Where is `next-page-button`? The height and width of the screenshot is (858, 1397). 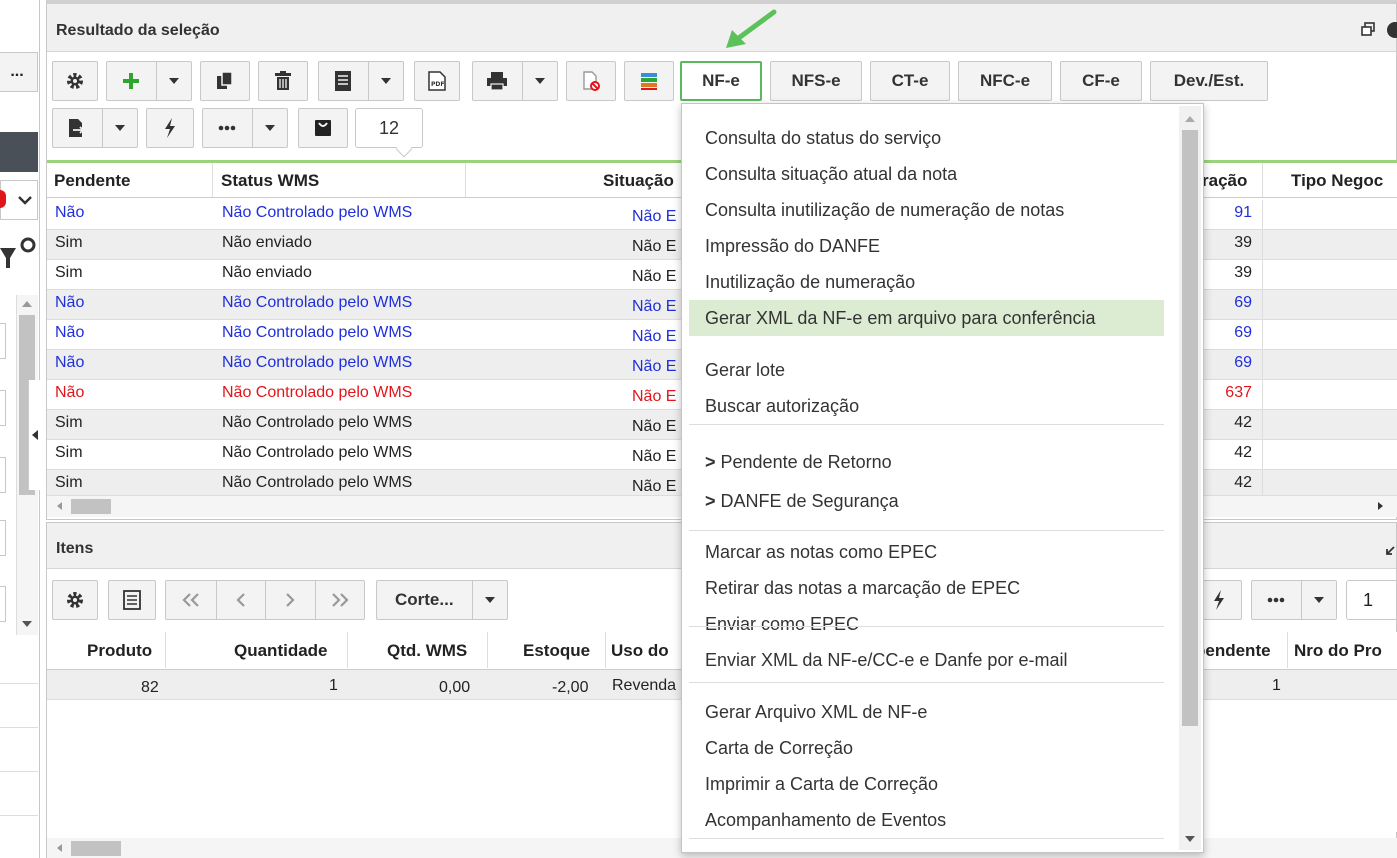 next-page-button is located at coordinates (290, 600).